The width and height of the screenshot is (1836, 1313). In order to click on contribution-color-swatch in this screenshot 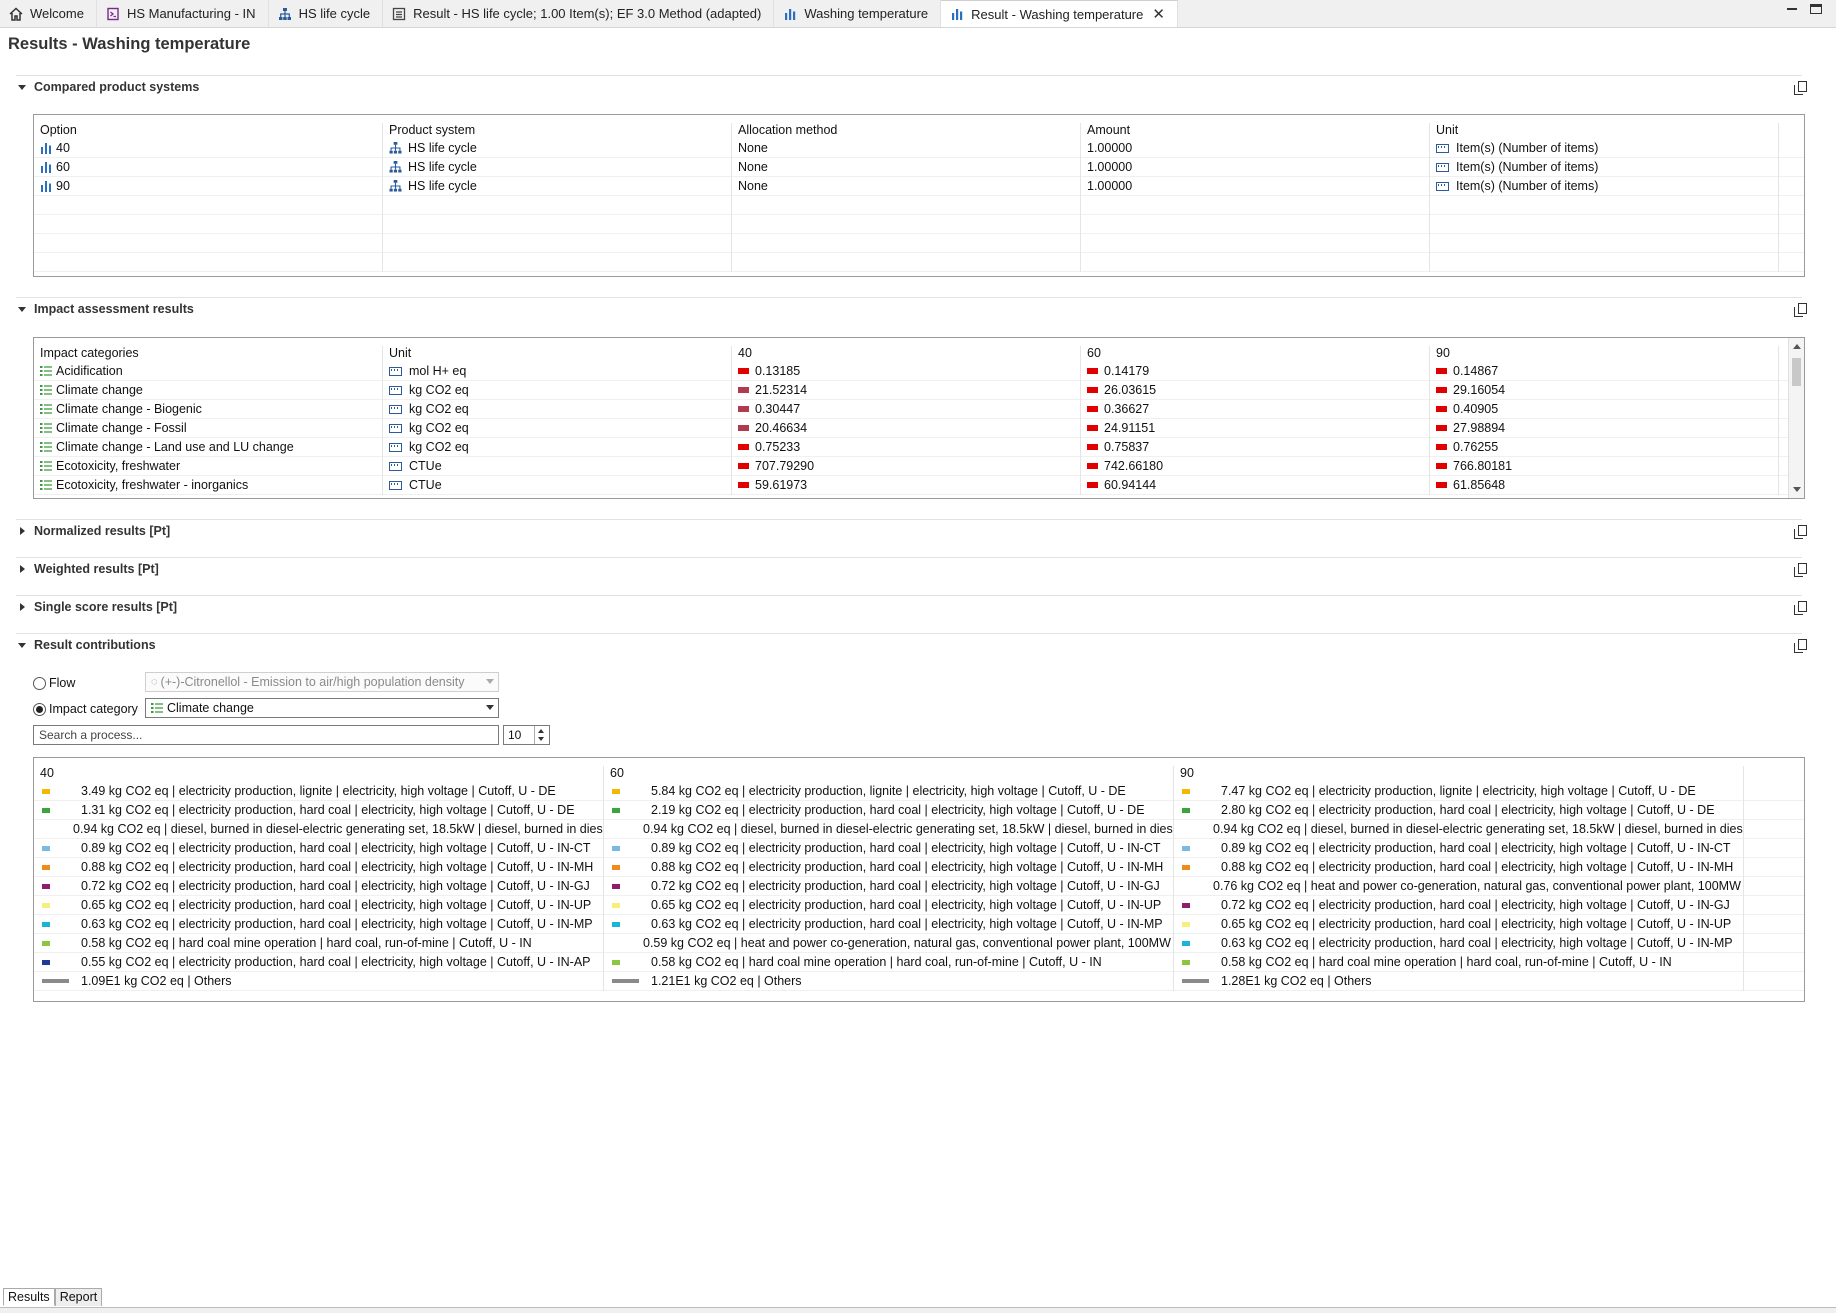, I will do `click(616, 924)`.